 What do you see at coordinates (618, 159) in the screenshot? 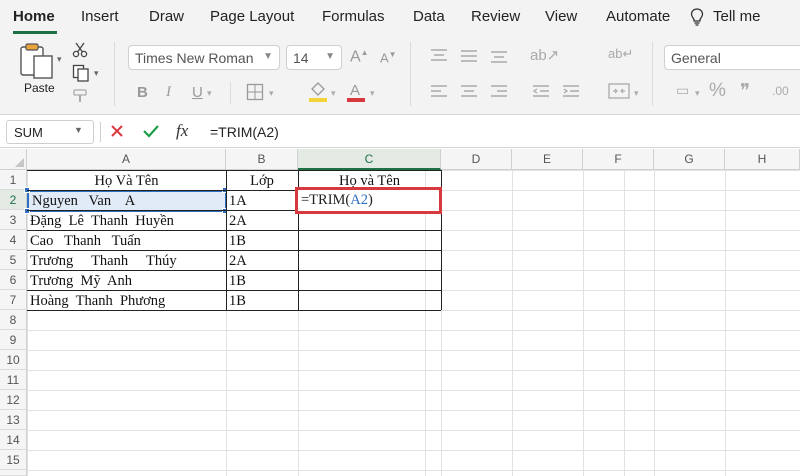
I see `column-header-f: F` at bounding box center [618, 159].